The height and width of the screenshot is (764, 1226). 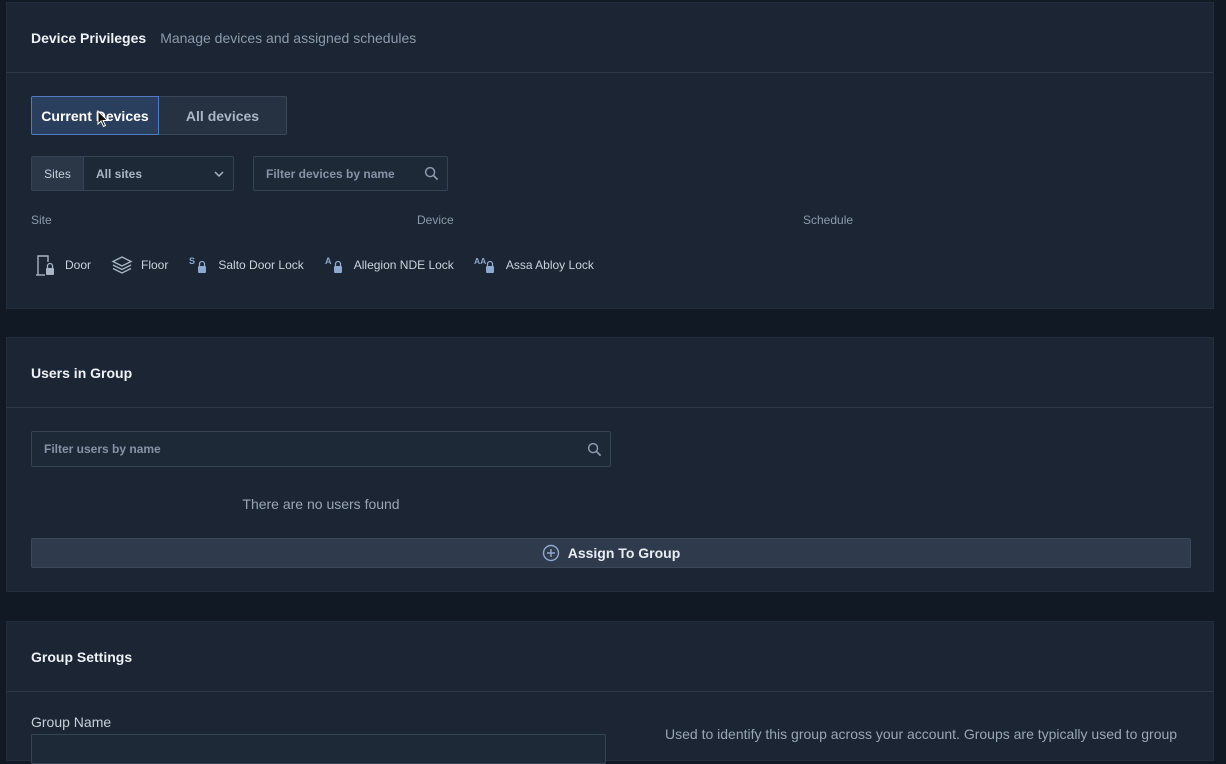 What do you see at coordinates (261, 265) in the screenshot?
I see `legend-label-salto: Salto Door Lock` at bounding box center [261, 265].